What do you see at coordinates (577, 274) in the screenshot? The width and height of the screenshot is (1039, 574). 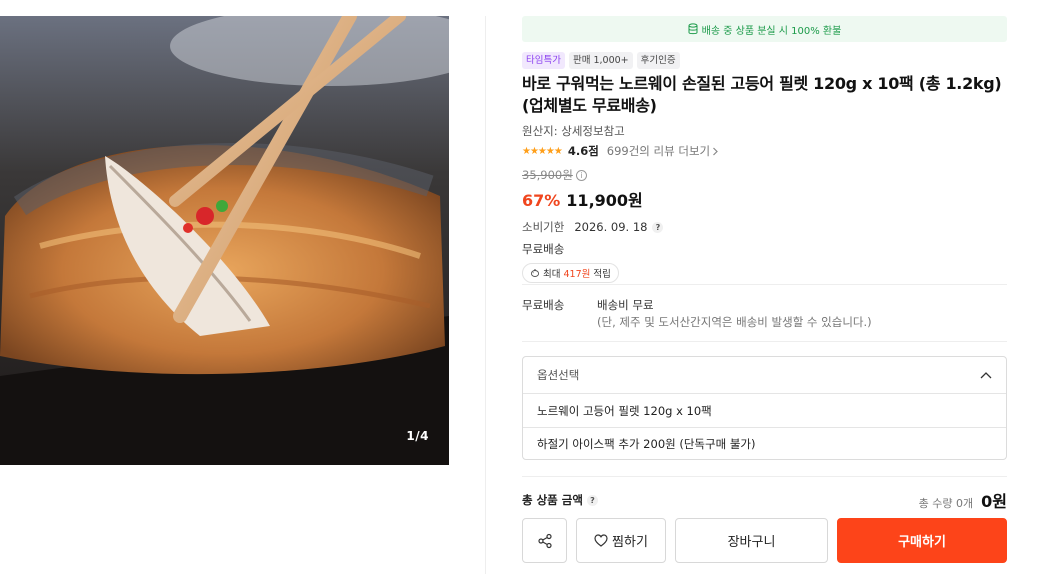 I see `point-amount: 417원` at bounding box center [577, 274].